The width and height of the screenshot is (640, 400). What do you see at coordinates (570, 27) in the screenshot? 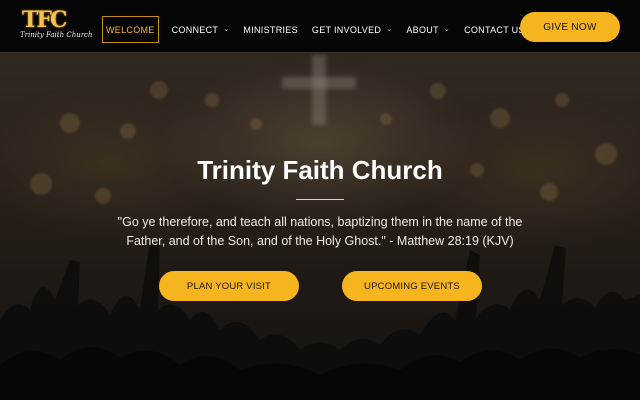
I see `give-now-button: GIVE NOW` at bounding box center [570, 27].